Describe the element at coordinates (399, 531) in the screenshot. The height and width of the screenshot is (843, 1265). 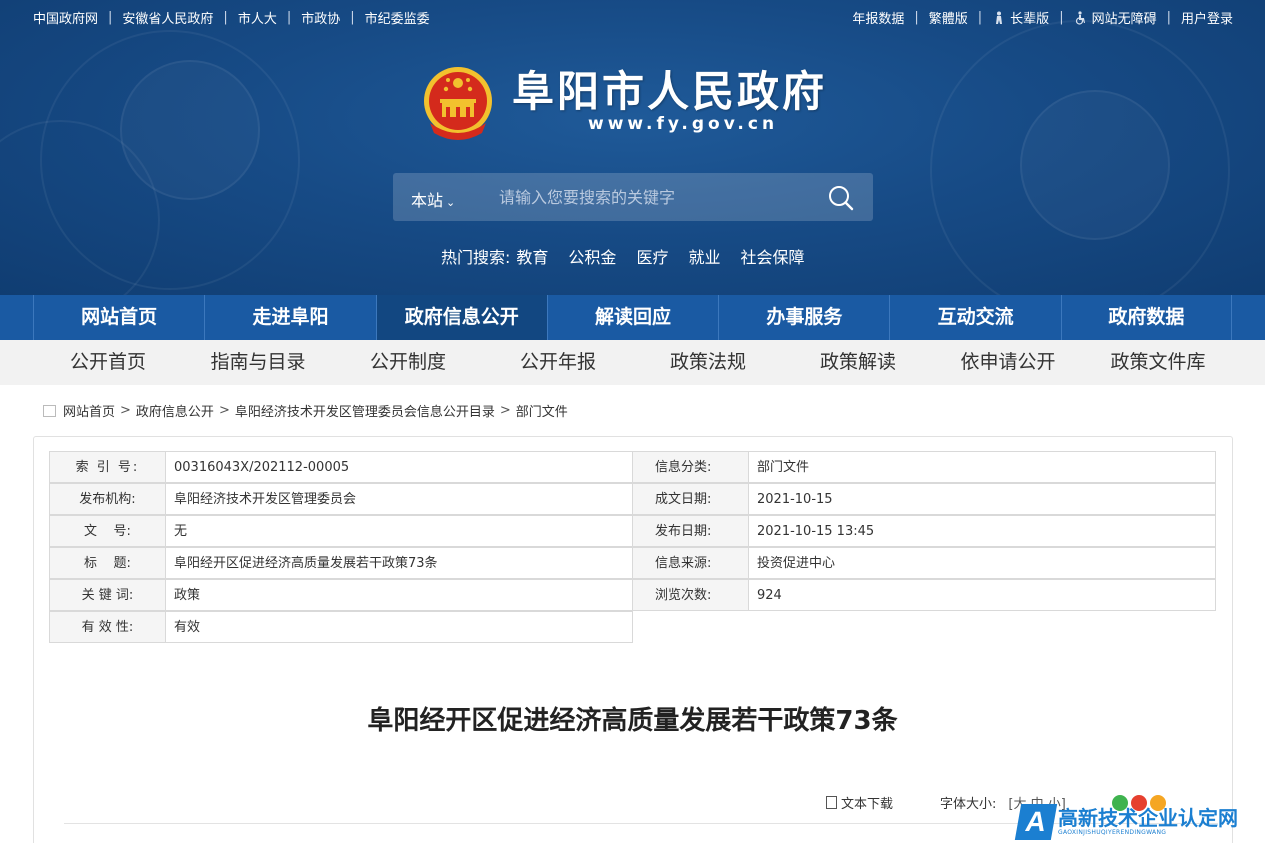
I see `meta-value: 无` at that location.